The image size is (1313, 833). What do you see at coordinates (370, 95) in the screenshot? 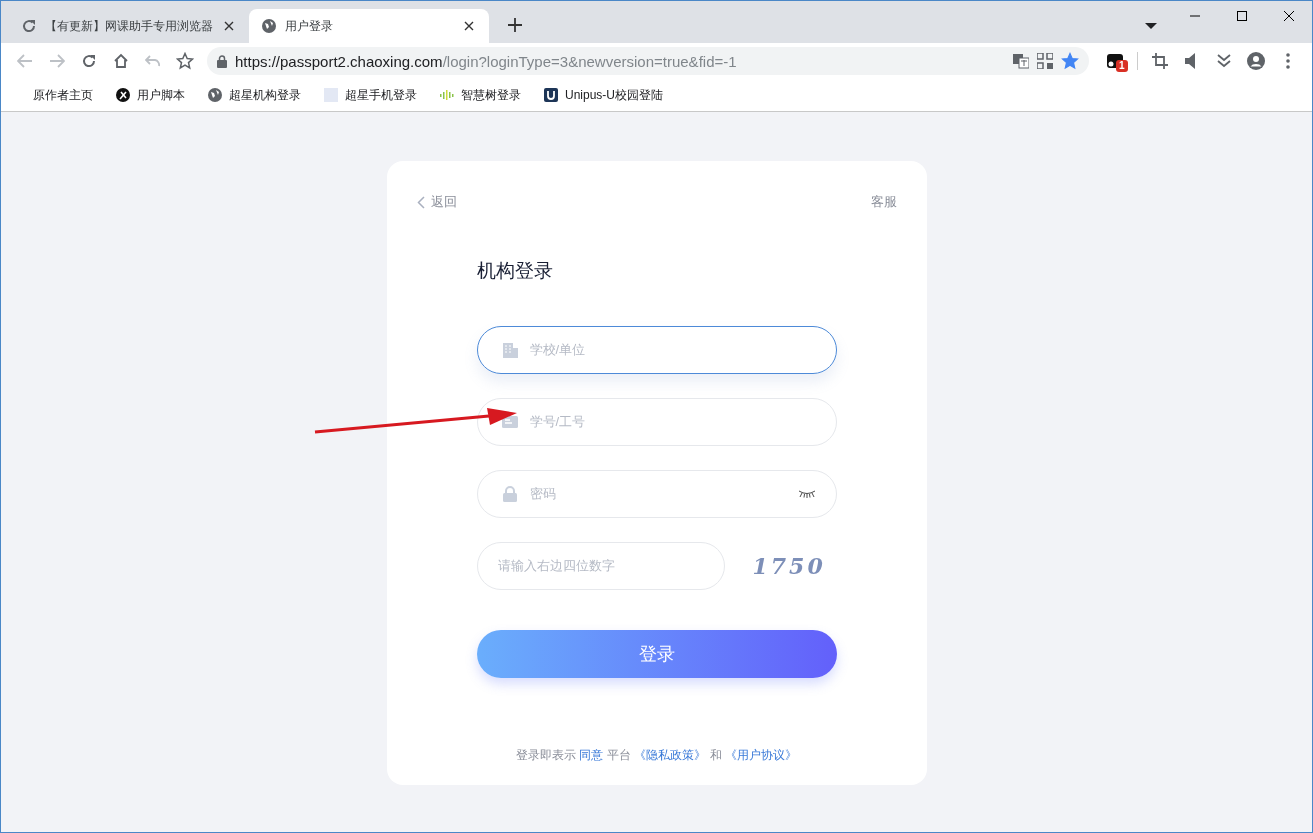
I see `bookmark-item: 超星手机登录` at bounding box center [370, 95].